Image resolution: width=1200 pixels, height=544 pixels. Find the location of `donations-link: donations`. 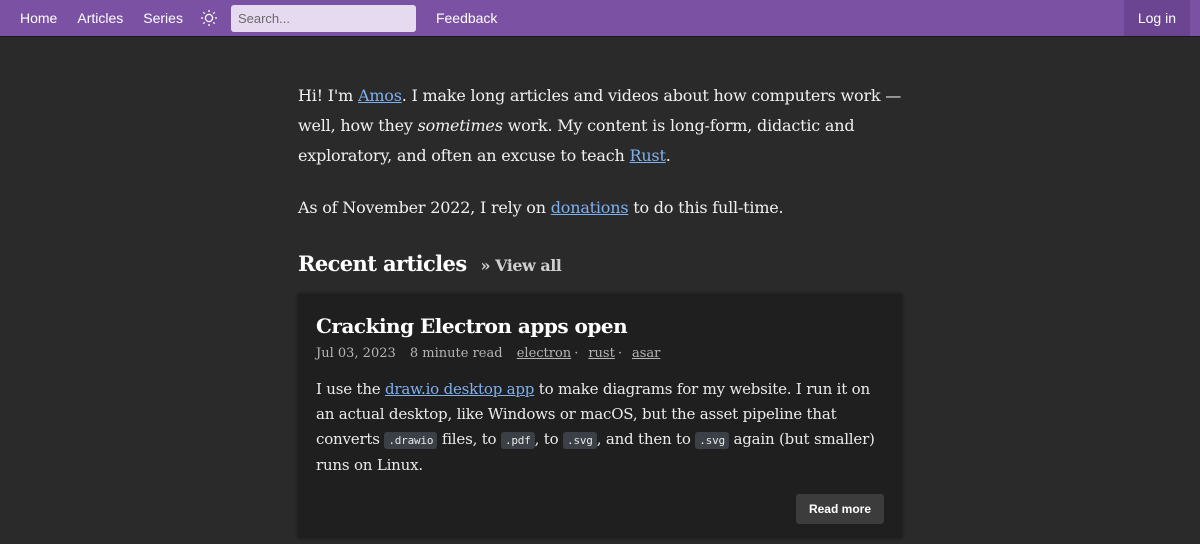

donations-link: donations is located at coordinates (590, 207).